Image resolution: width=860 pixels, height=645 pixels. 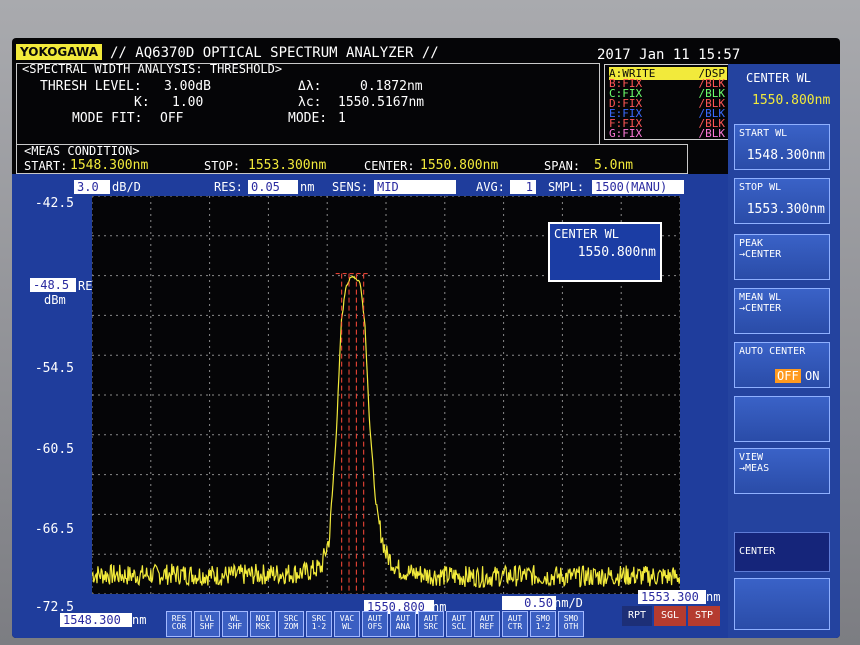 What do you see at coordinates (562, 166) in the screenshot?
I see `span-label: SPAN:` at bounding box center [562, 166].